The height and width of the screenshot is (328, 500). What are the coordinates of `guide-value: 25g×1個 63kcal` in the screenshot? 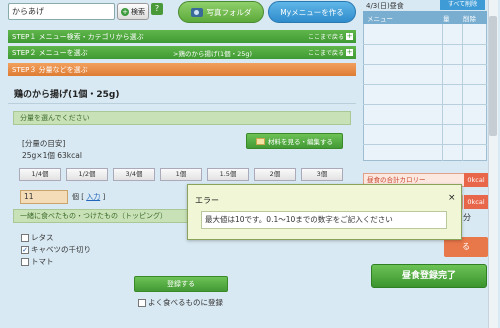 It's located at (52, 155).